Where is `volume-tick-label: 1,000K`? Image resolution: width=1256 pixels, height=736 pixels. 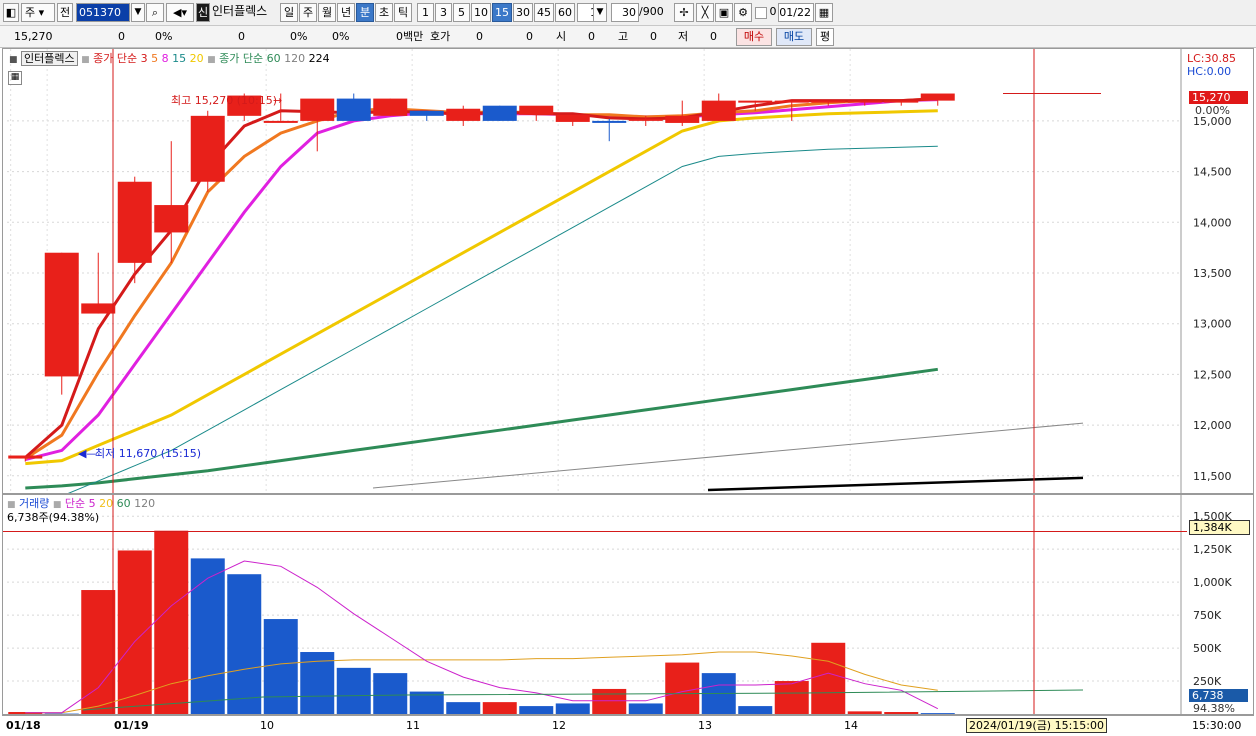
volume-tick-label: 1,000K is located at coordinates (1212, 582).